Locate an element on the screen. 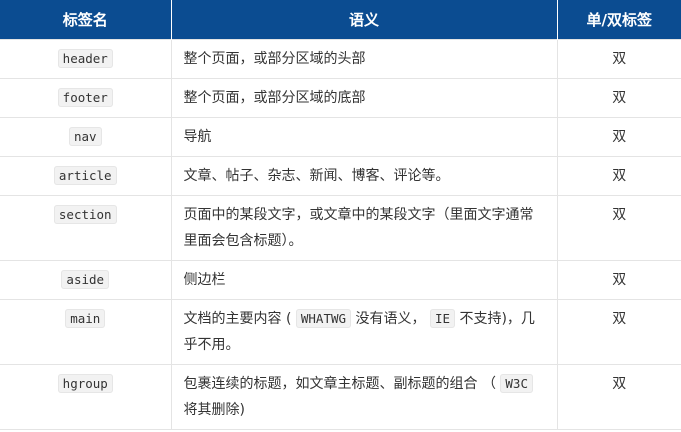  table-header-row: 标签名 语义 单/双标签 is located at coordinates (340, 20).